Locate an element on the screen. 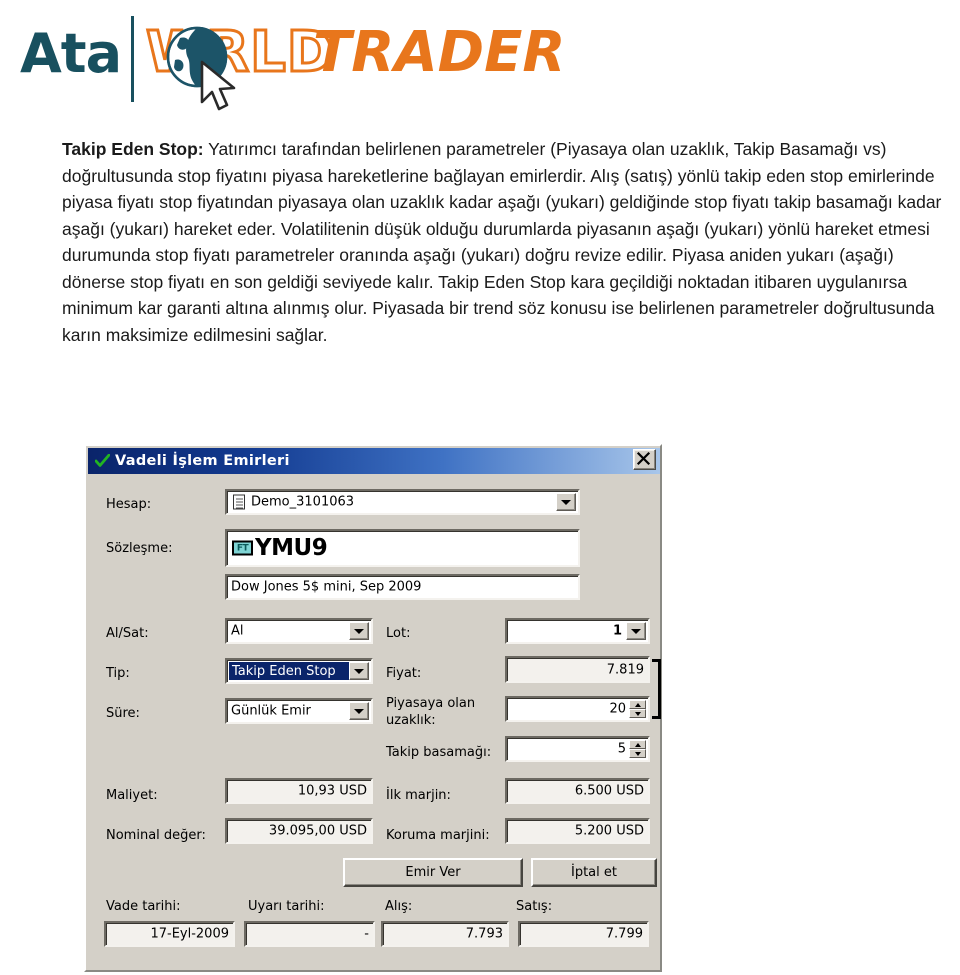  tip-label: Tip: is located at coordinates (118, 673).